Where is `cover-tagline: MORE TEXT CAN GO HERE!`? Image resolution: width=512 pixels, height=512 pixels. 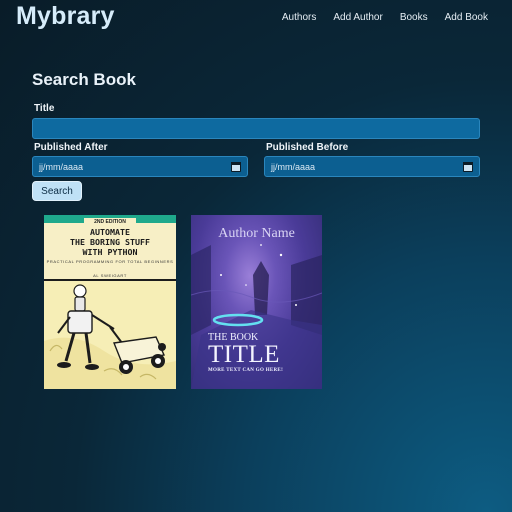 cover-tagline: MORE TEXT CAN GO HERE! is located at coordinates (246, 370).